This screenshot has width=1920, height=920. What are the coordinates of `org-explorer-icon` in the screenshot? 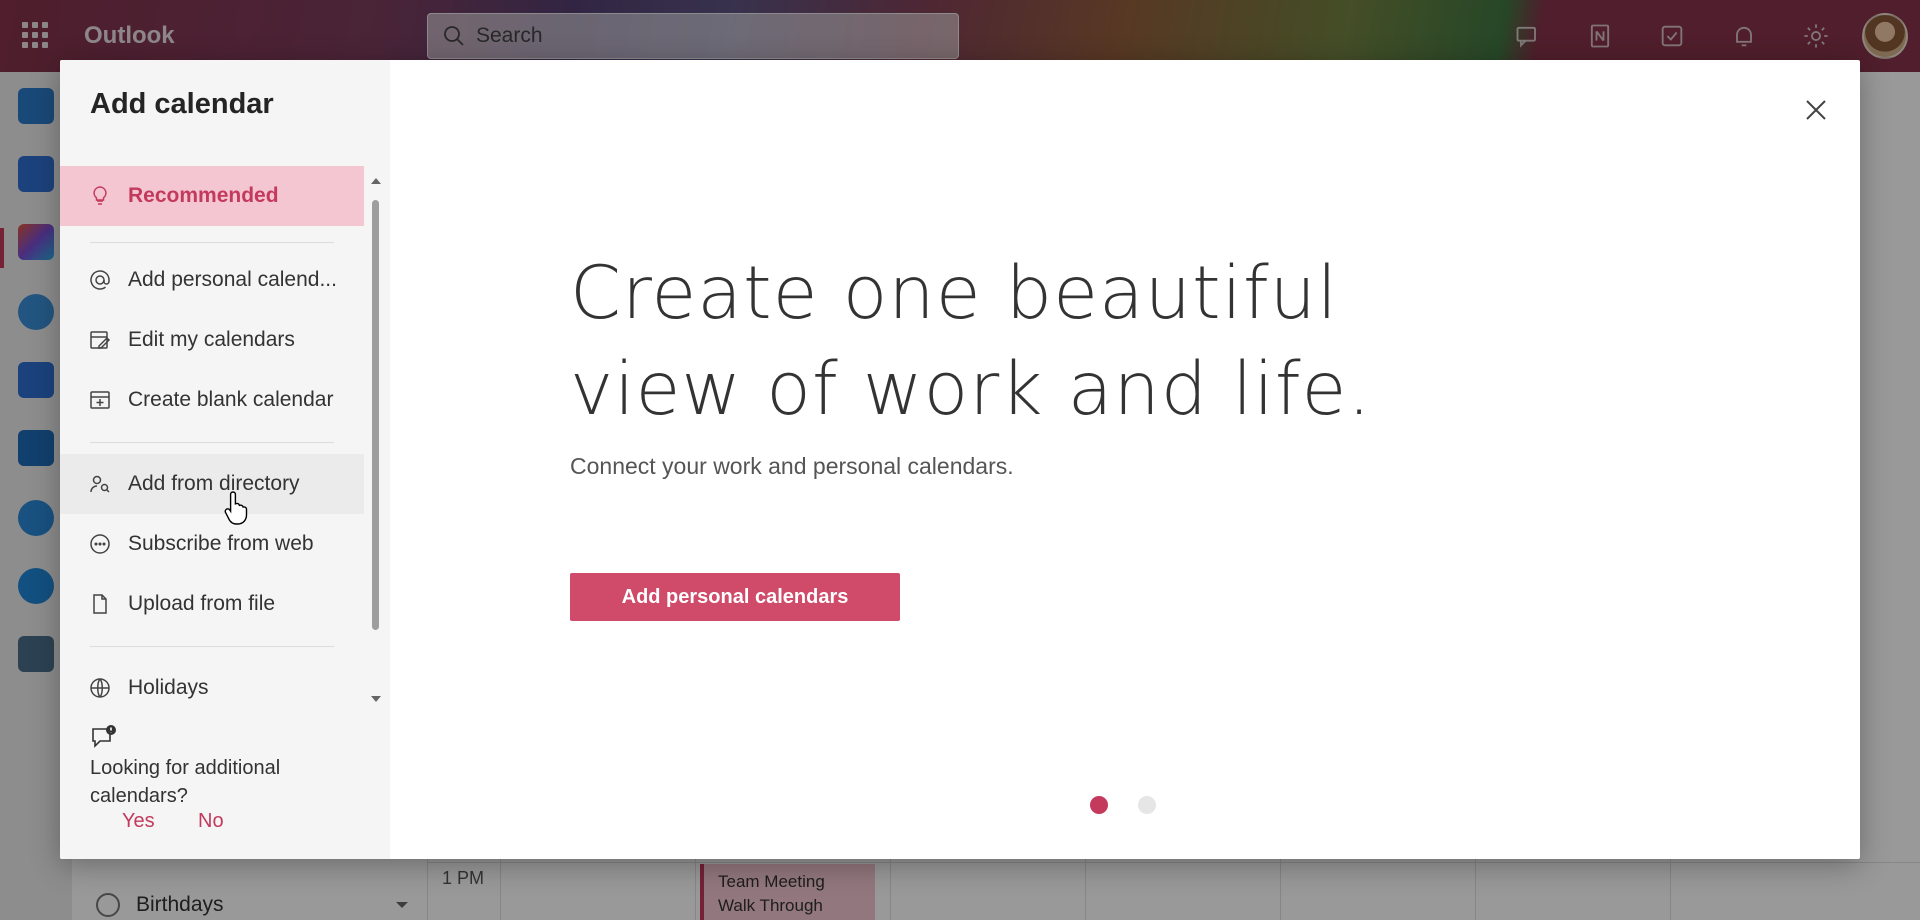 It's located at (36, 518).